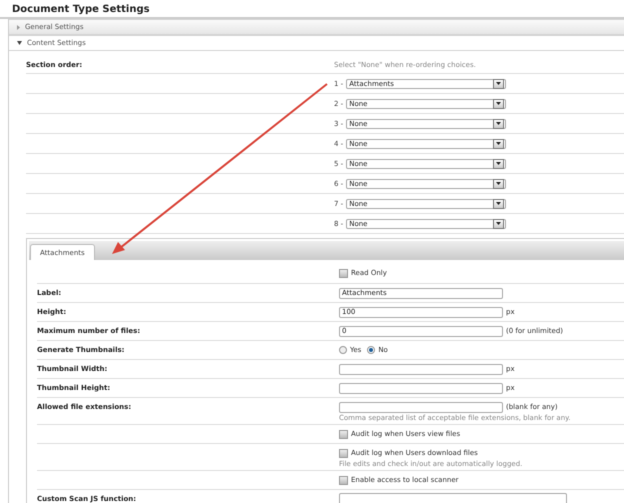 Image resolution: width=624 pixels, height=503 pixels. What do you see at coordinates (18, 27) in the screenshot?
I see `collapsed-caret-icon` at bounding box center [18, 27].